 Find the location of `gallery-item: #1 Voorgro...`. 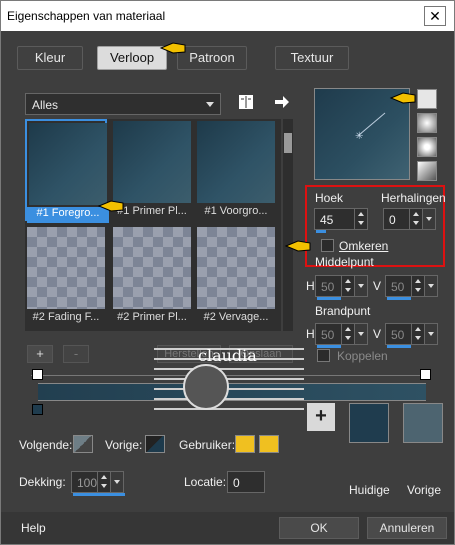

gallery-item: #1 Voorgro... is located at coordinates (236, 170).